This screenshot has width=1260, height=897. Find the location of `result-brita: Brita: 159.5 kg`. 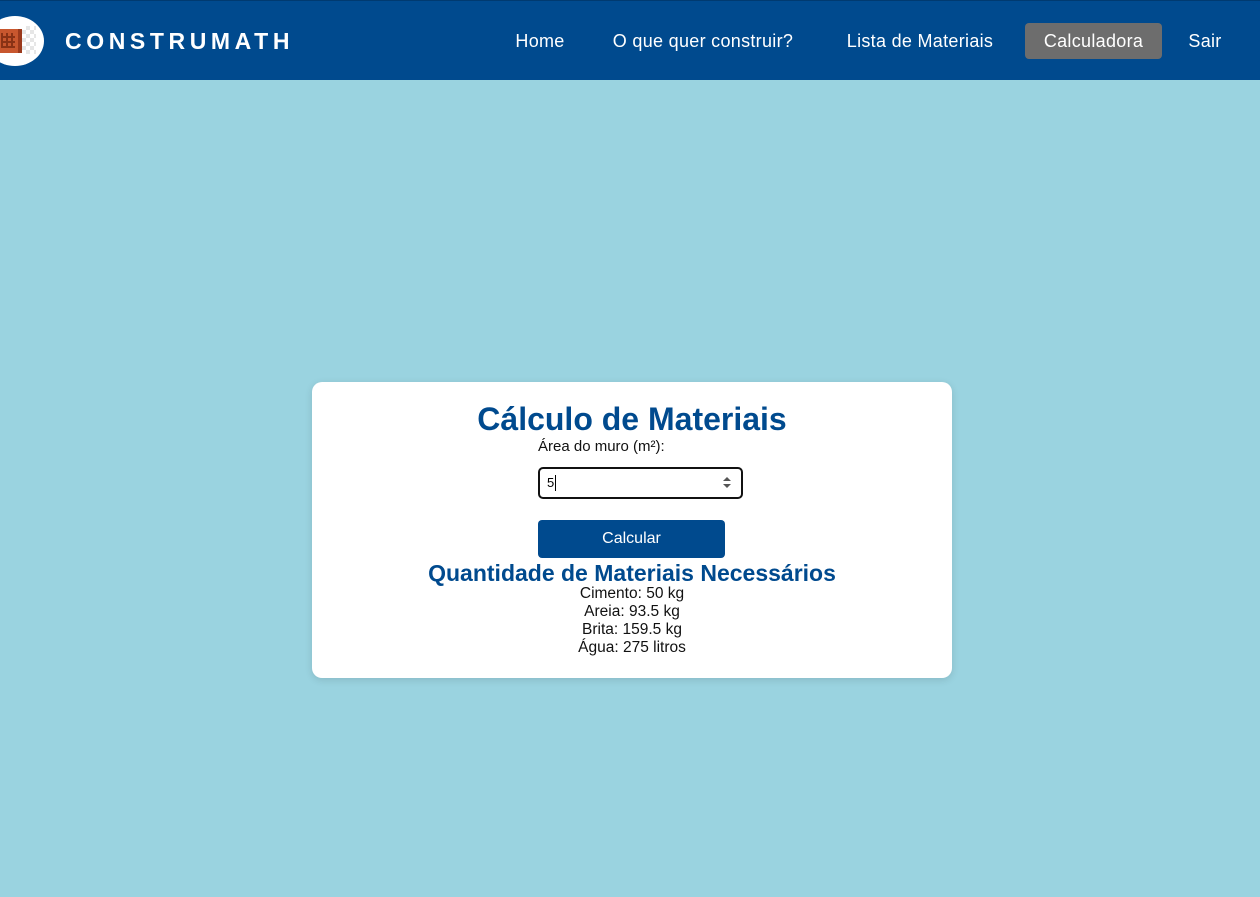

result-brita: Brita: 159.5 kg is located at coordinates (632, 629).